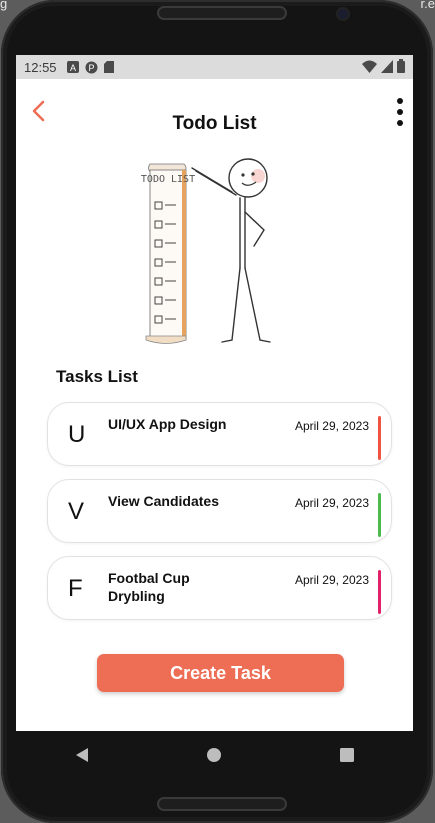 This screenshot has width=435, height=823. I want to click on more-options-button, so click(400, 112).